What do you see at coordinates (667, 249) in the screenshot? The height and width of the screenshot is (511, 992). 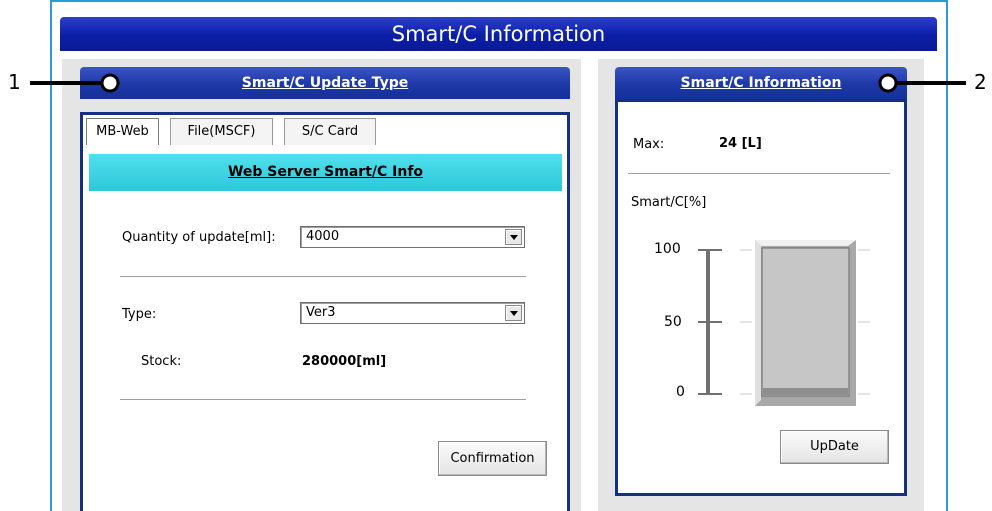 I see `gauge-tick-label-100: 100` at bounding box center [667, 249].